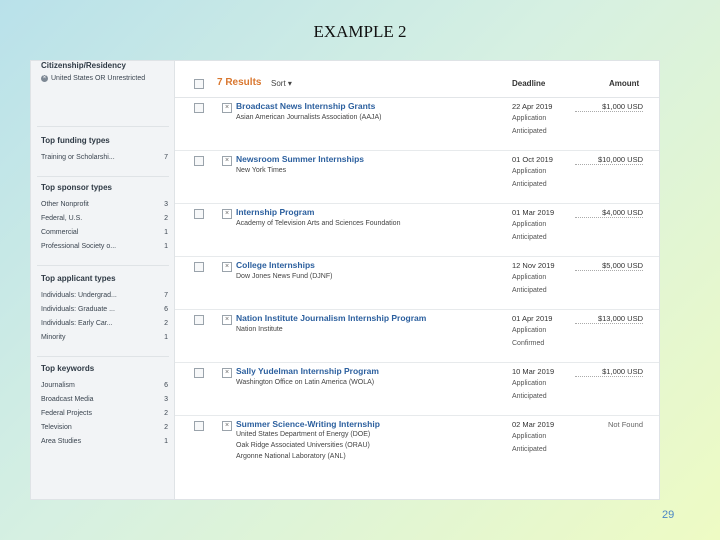 This screenshot has width=720, height=540. I want to click on keyword-item-count: 2, so click(166, 413).